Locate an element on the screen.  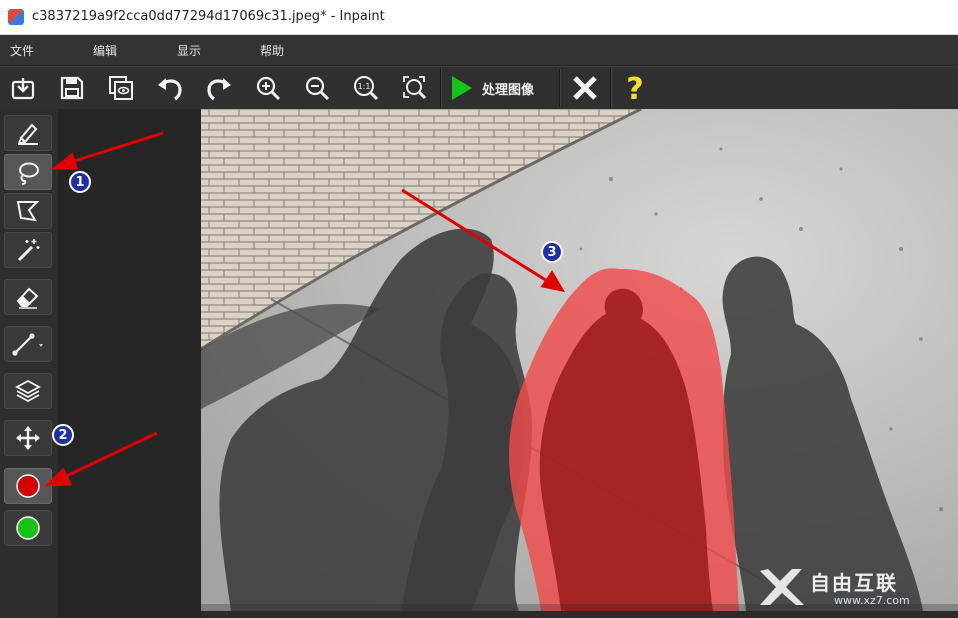
process-image-button: 处理图像 is located at coordinates (500, 88).